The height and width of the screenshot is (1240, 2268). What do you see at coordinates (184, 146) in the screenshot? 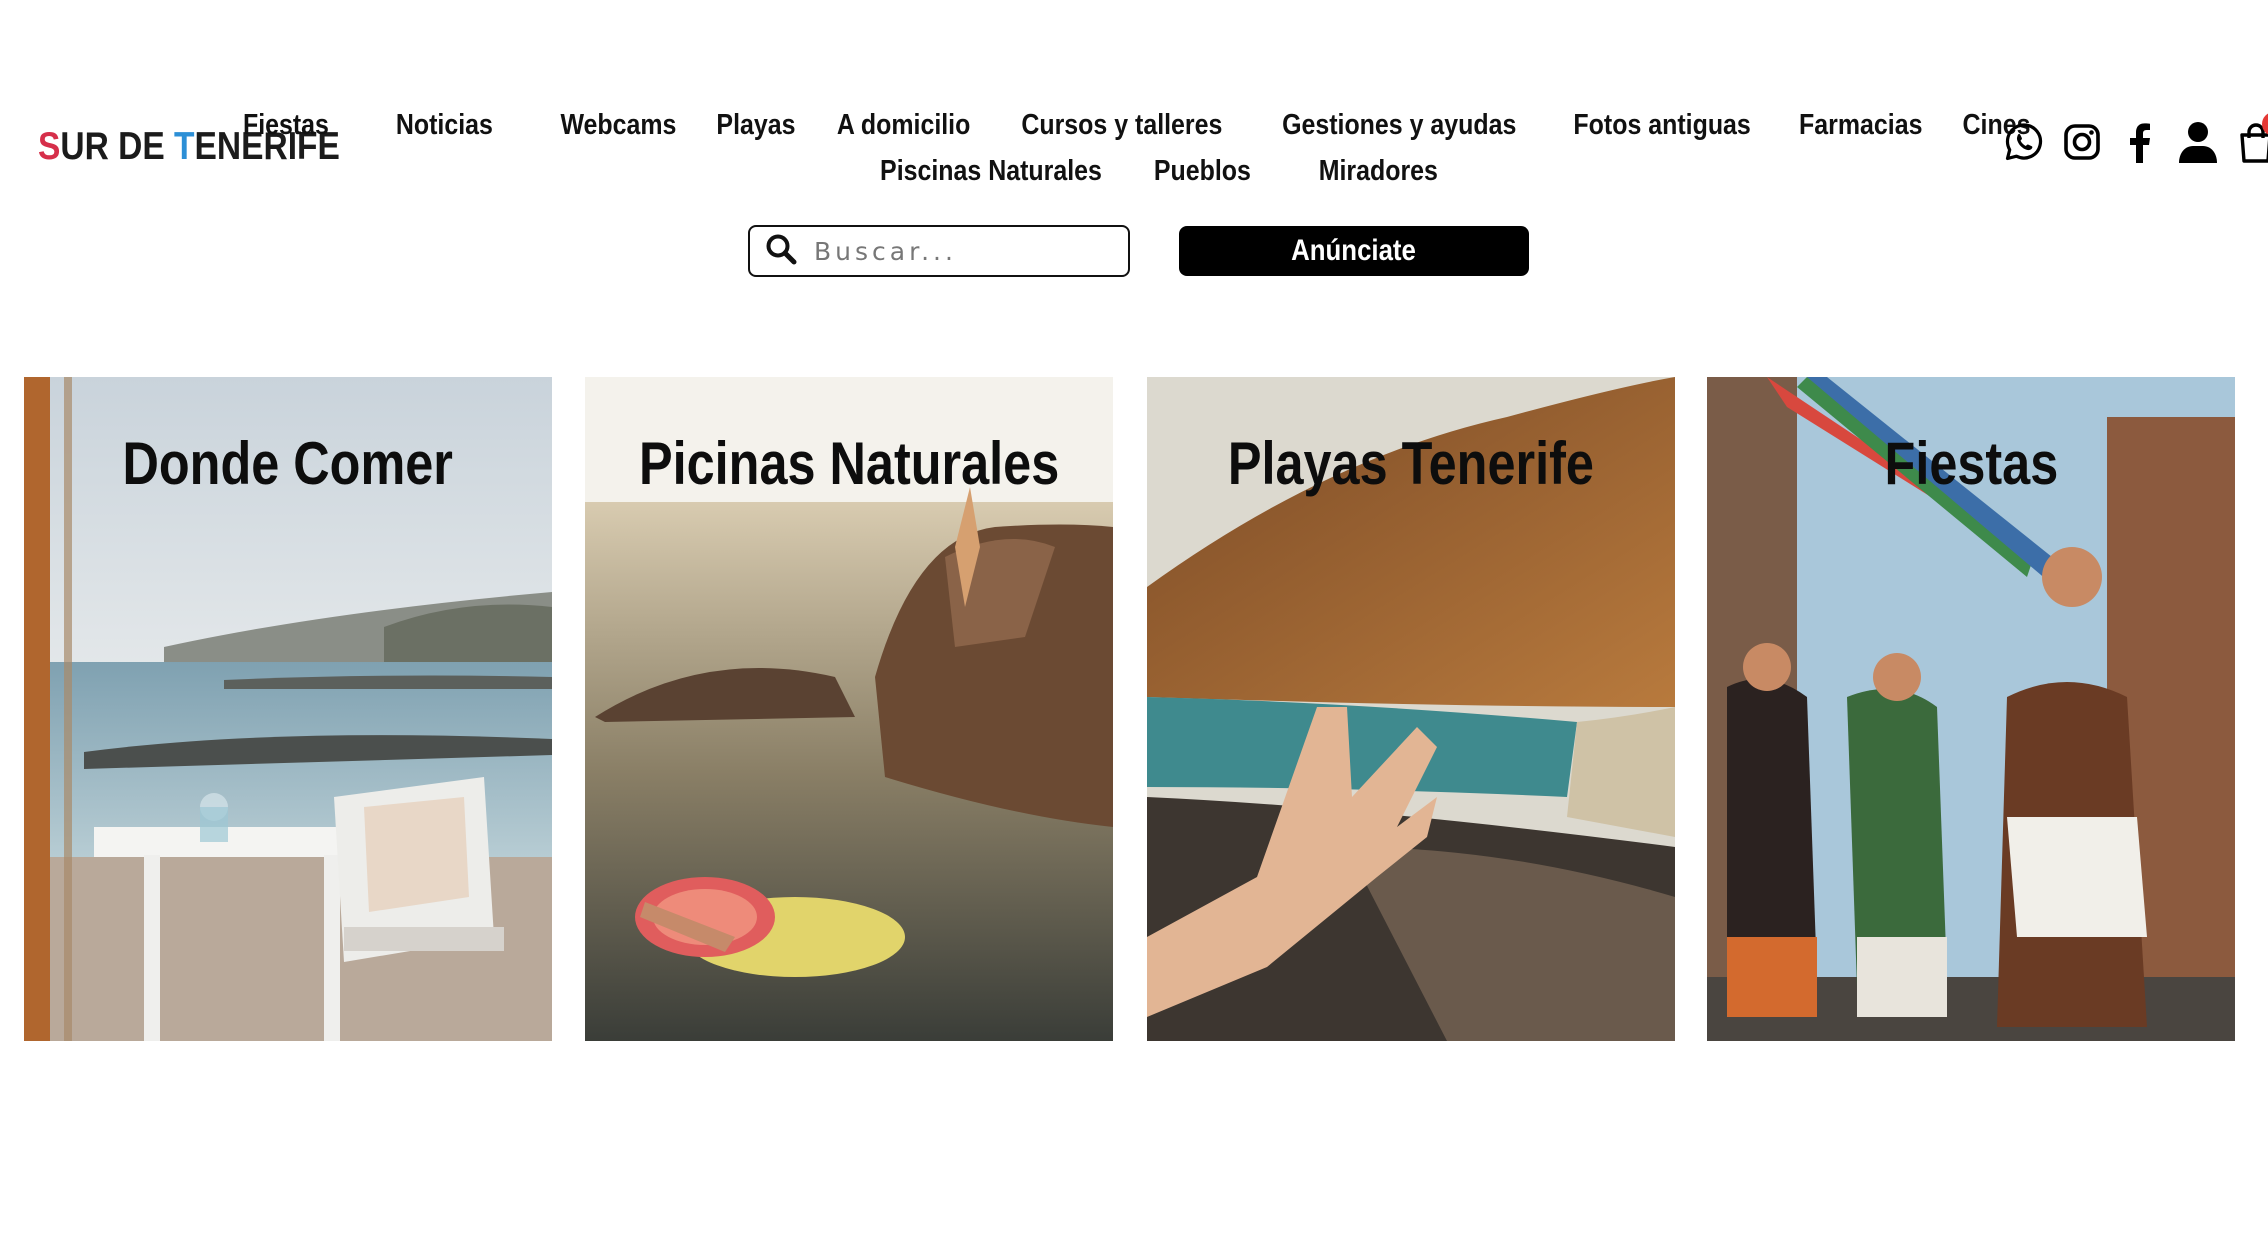
I see `logo-letter-t: T` at bounding box center [184, 146].